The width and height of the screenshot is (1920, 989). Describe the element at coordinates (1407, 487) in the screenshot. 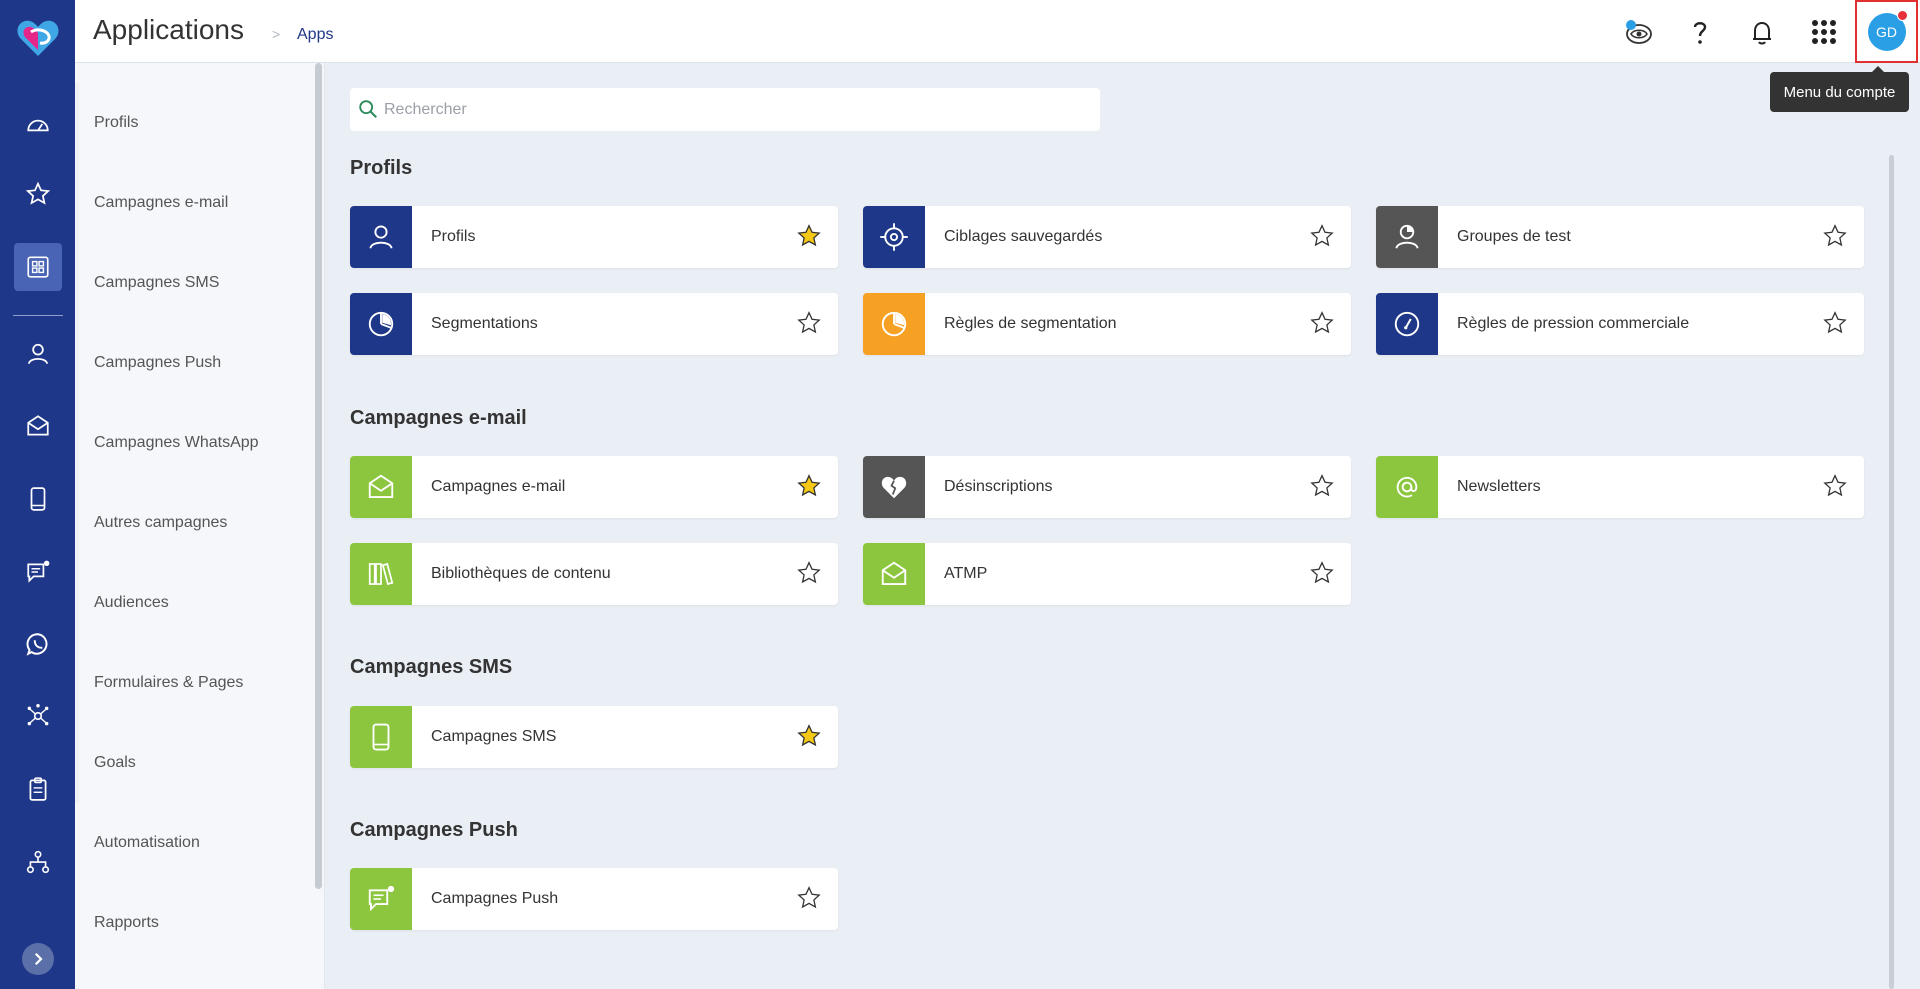

I see `at-sign-icon` at that location.